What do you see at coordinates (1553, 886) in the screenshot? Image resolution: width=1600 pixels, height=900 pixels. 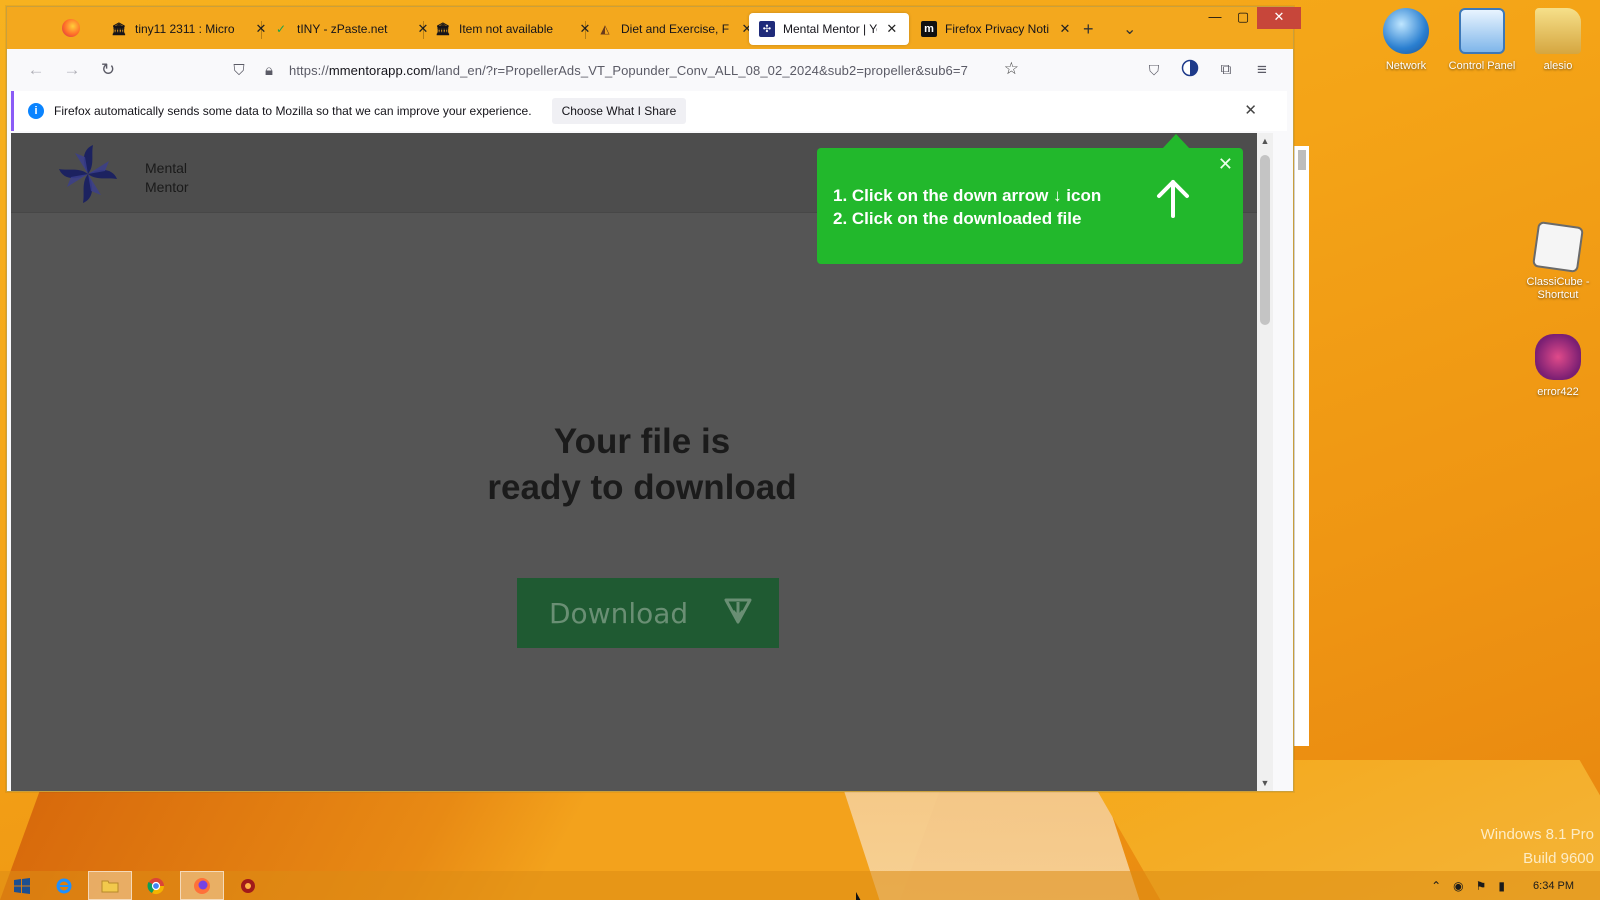 I see `taskbar-clock: 6:34 PM` at bounding box center [1553, 886].